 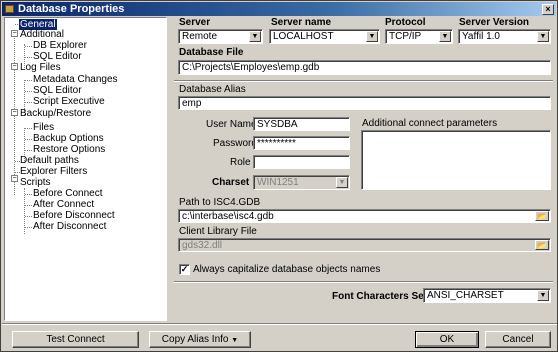 I want to click on server-name-label: Server name, so click(x=301, y=22).